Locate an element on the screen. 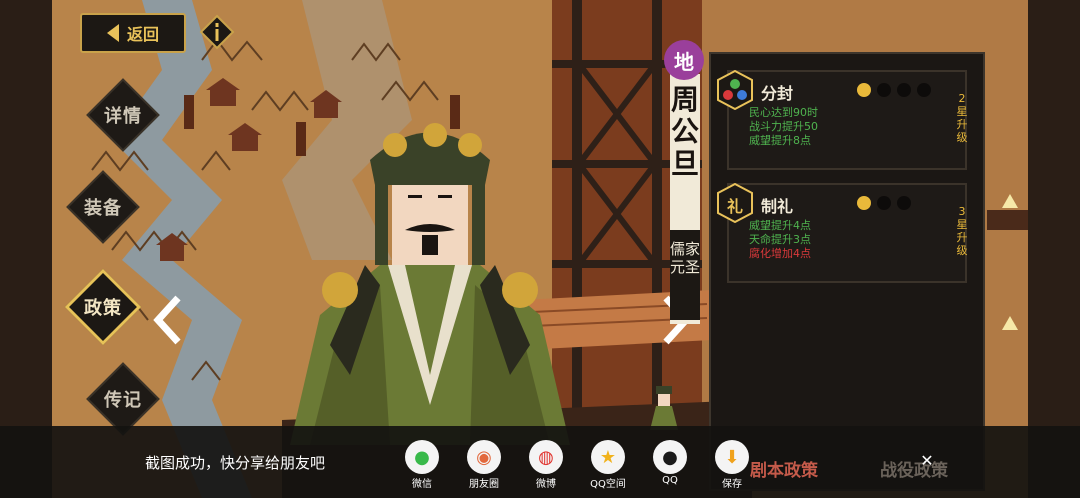 The image size is (1080, 498). wechat-icon: ● is located at coordinates (422, 457).